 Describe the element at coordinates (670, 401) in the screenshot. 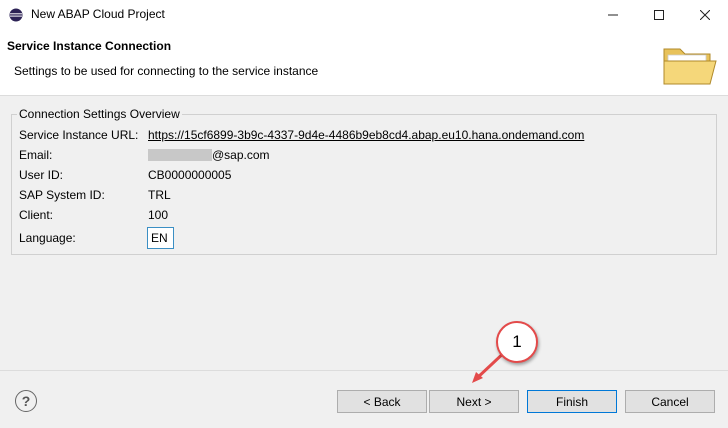

I see `cancel-button: Cancel` at that location.